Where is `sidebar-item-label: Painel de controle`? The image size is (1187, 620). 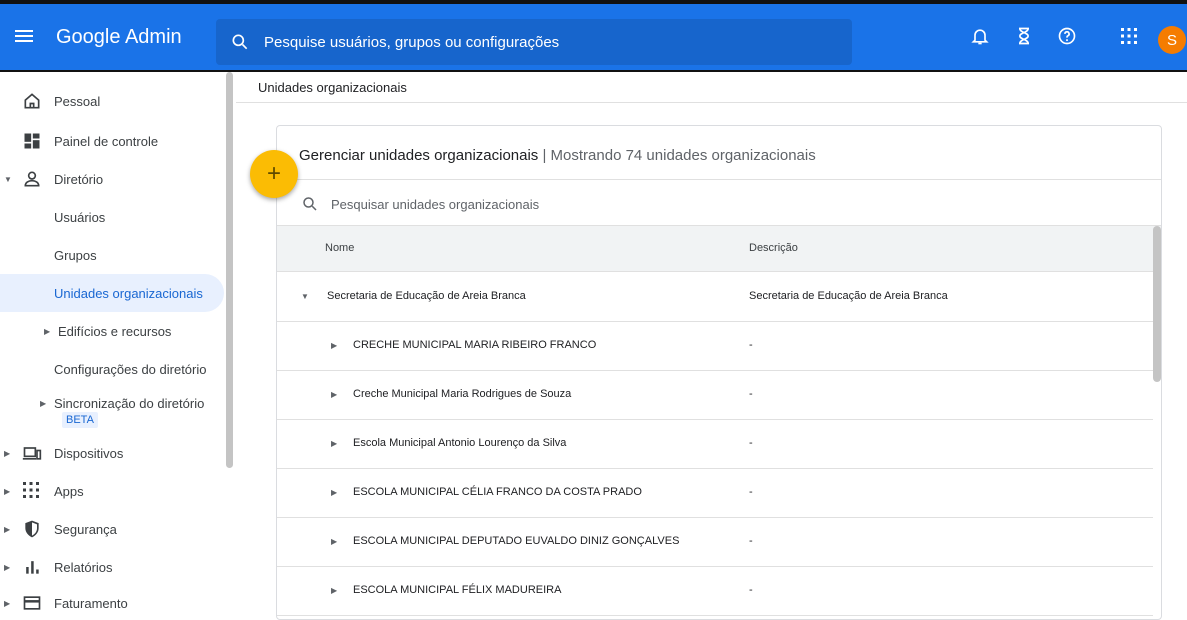 sidebar-item-label: Painel de controle is located at coordinates (106, 141).